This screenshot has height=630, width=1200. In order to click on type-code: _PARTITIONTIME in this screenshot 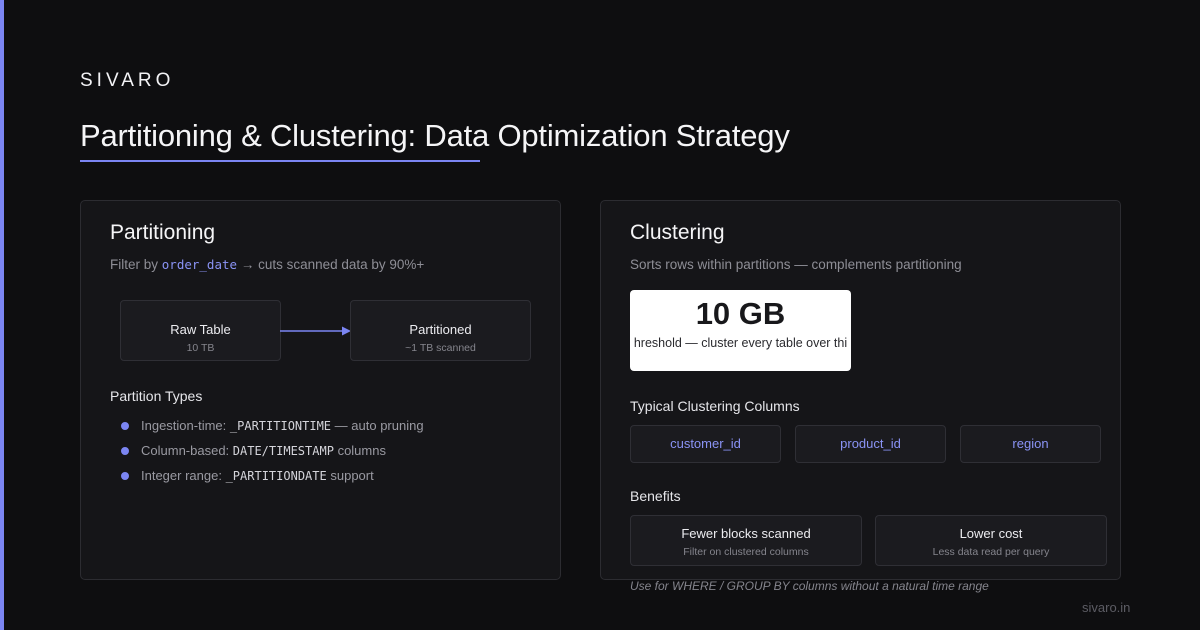, I will do `click(280, 426)`.